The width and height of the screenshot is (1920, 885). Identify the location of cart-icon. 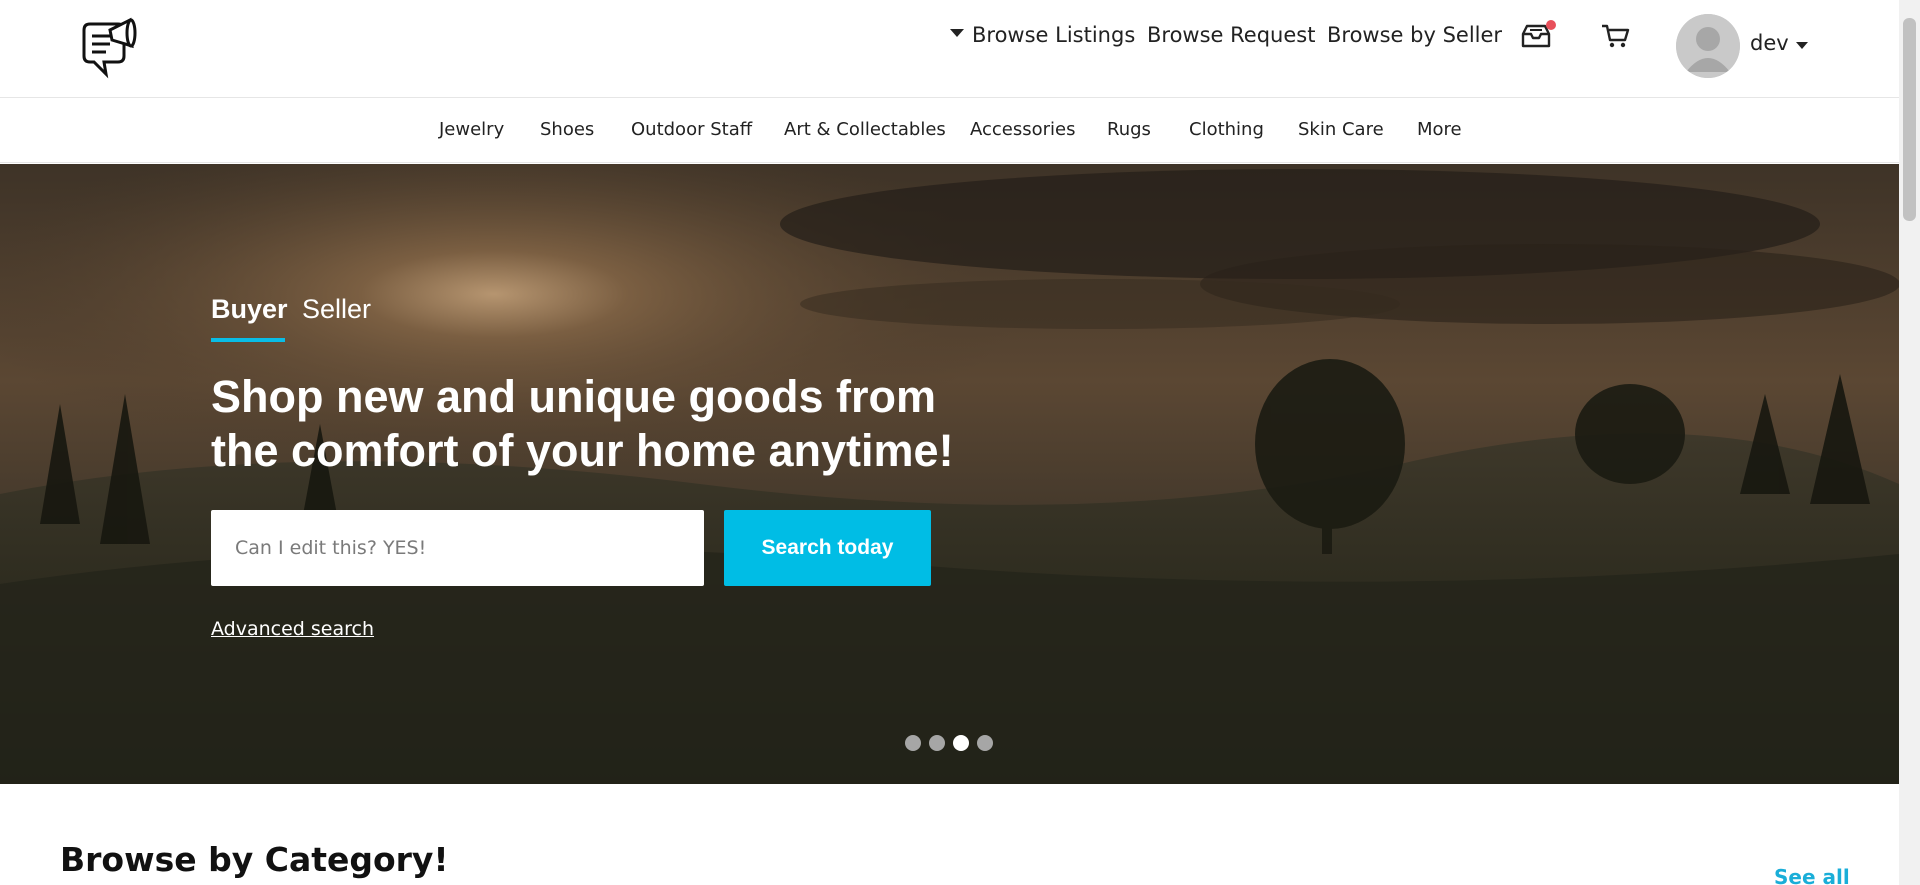
(1616, 36).